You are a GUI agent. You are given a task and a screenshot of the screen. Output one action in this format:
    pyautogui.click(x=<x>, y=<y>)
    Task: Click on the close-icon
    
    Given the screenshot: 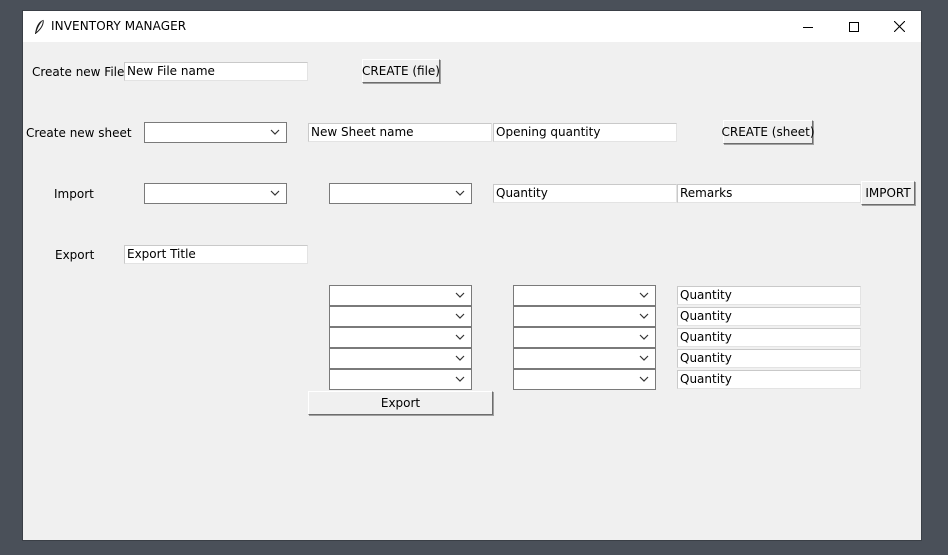 What is the action you would take?
    pyautogui.click(x=899, y=26)
    